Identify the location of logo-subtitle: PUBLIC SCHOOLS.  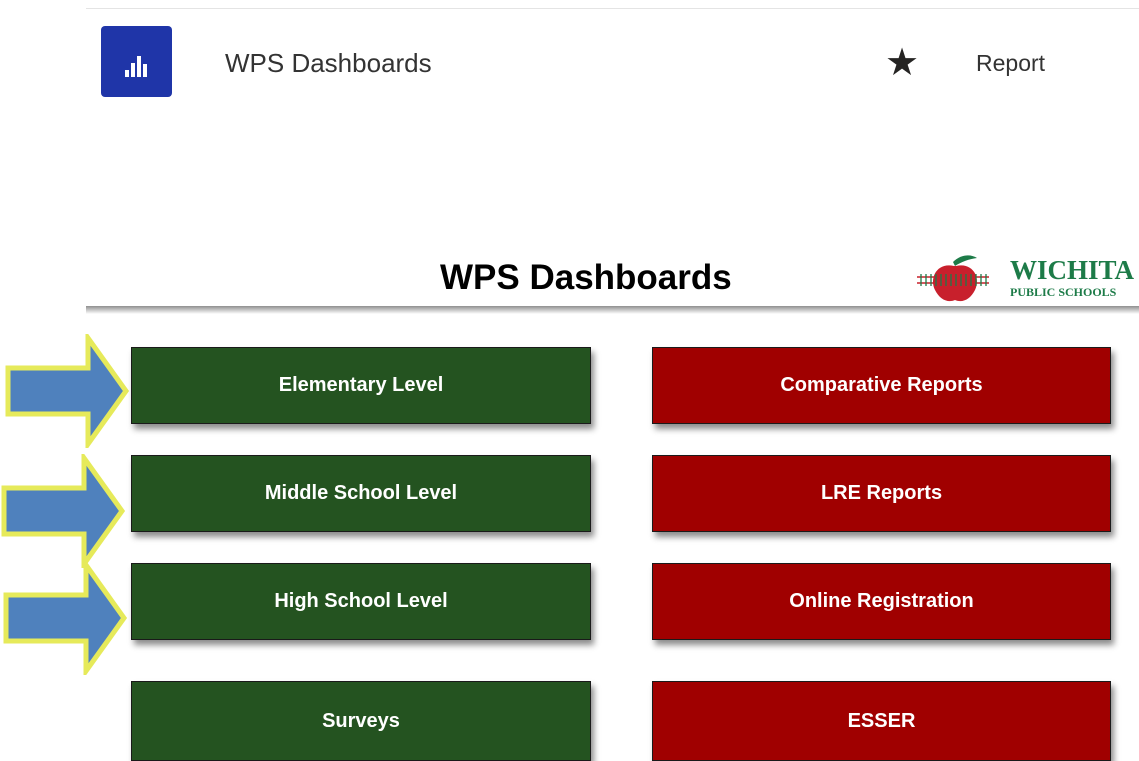
(1063, 292).